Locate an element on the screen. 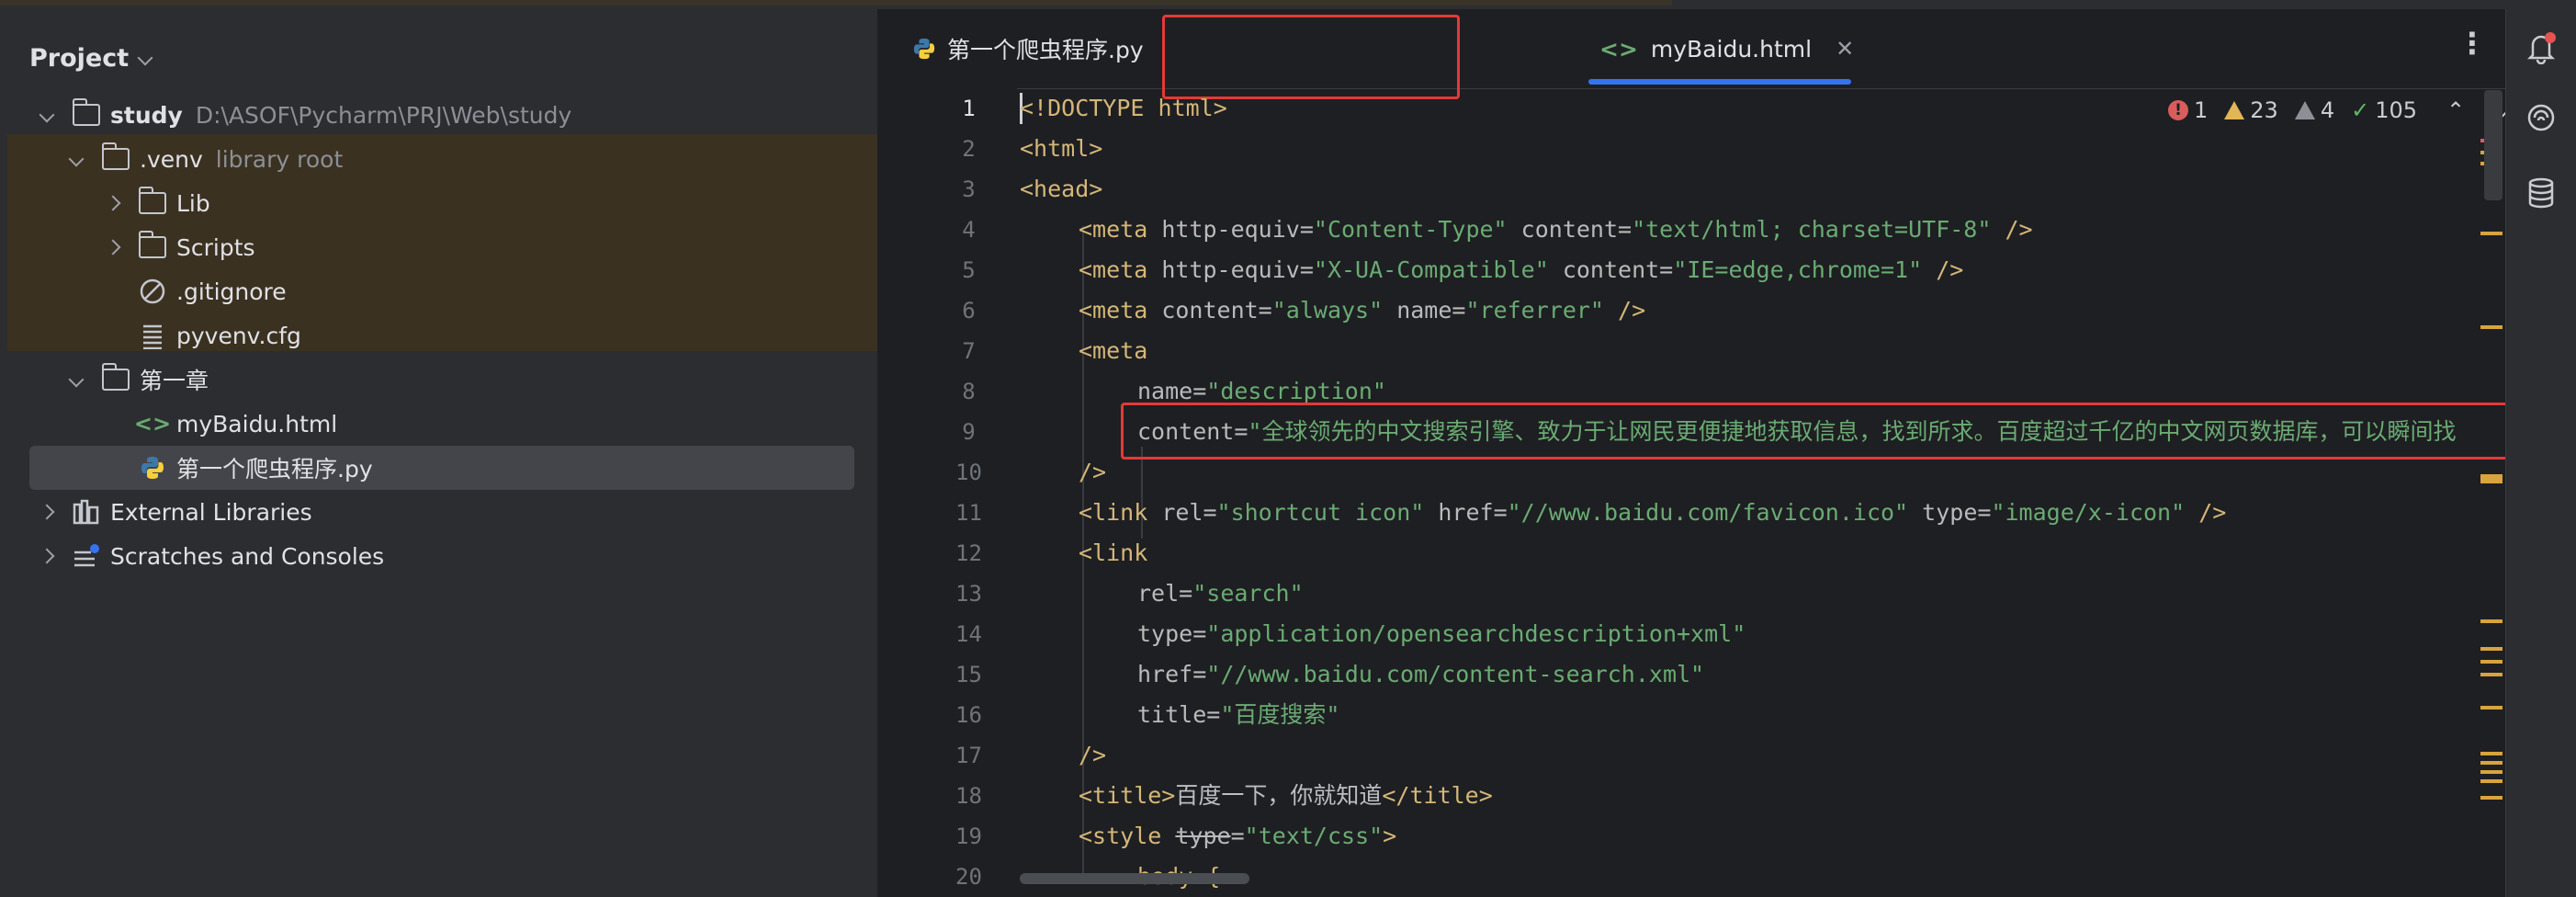 The width and height of the screenshot is (2576, 897). tree-item-chapter: 第一章 is located at coordinates (137, 380).